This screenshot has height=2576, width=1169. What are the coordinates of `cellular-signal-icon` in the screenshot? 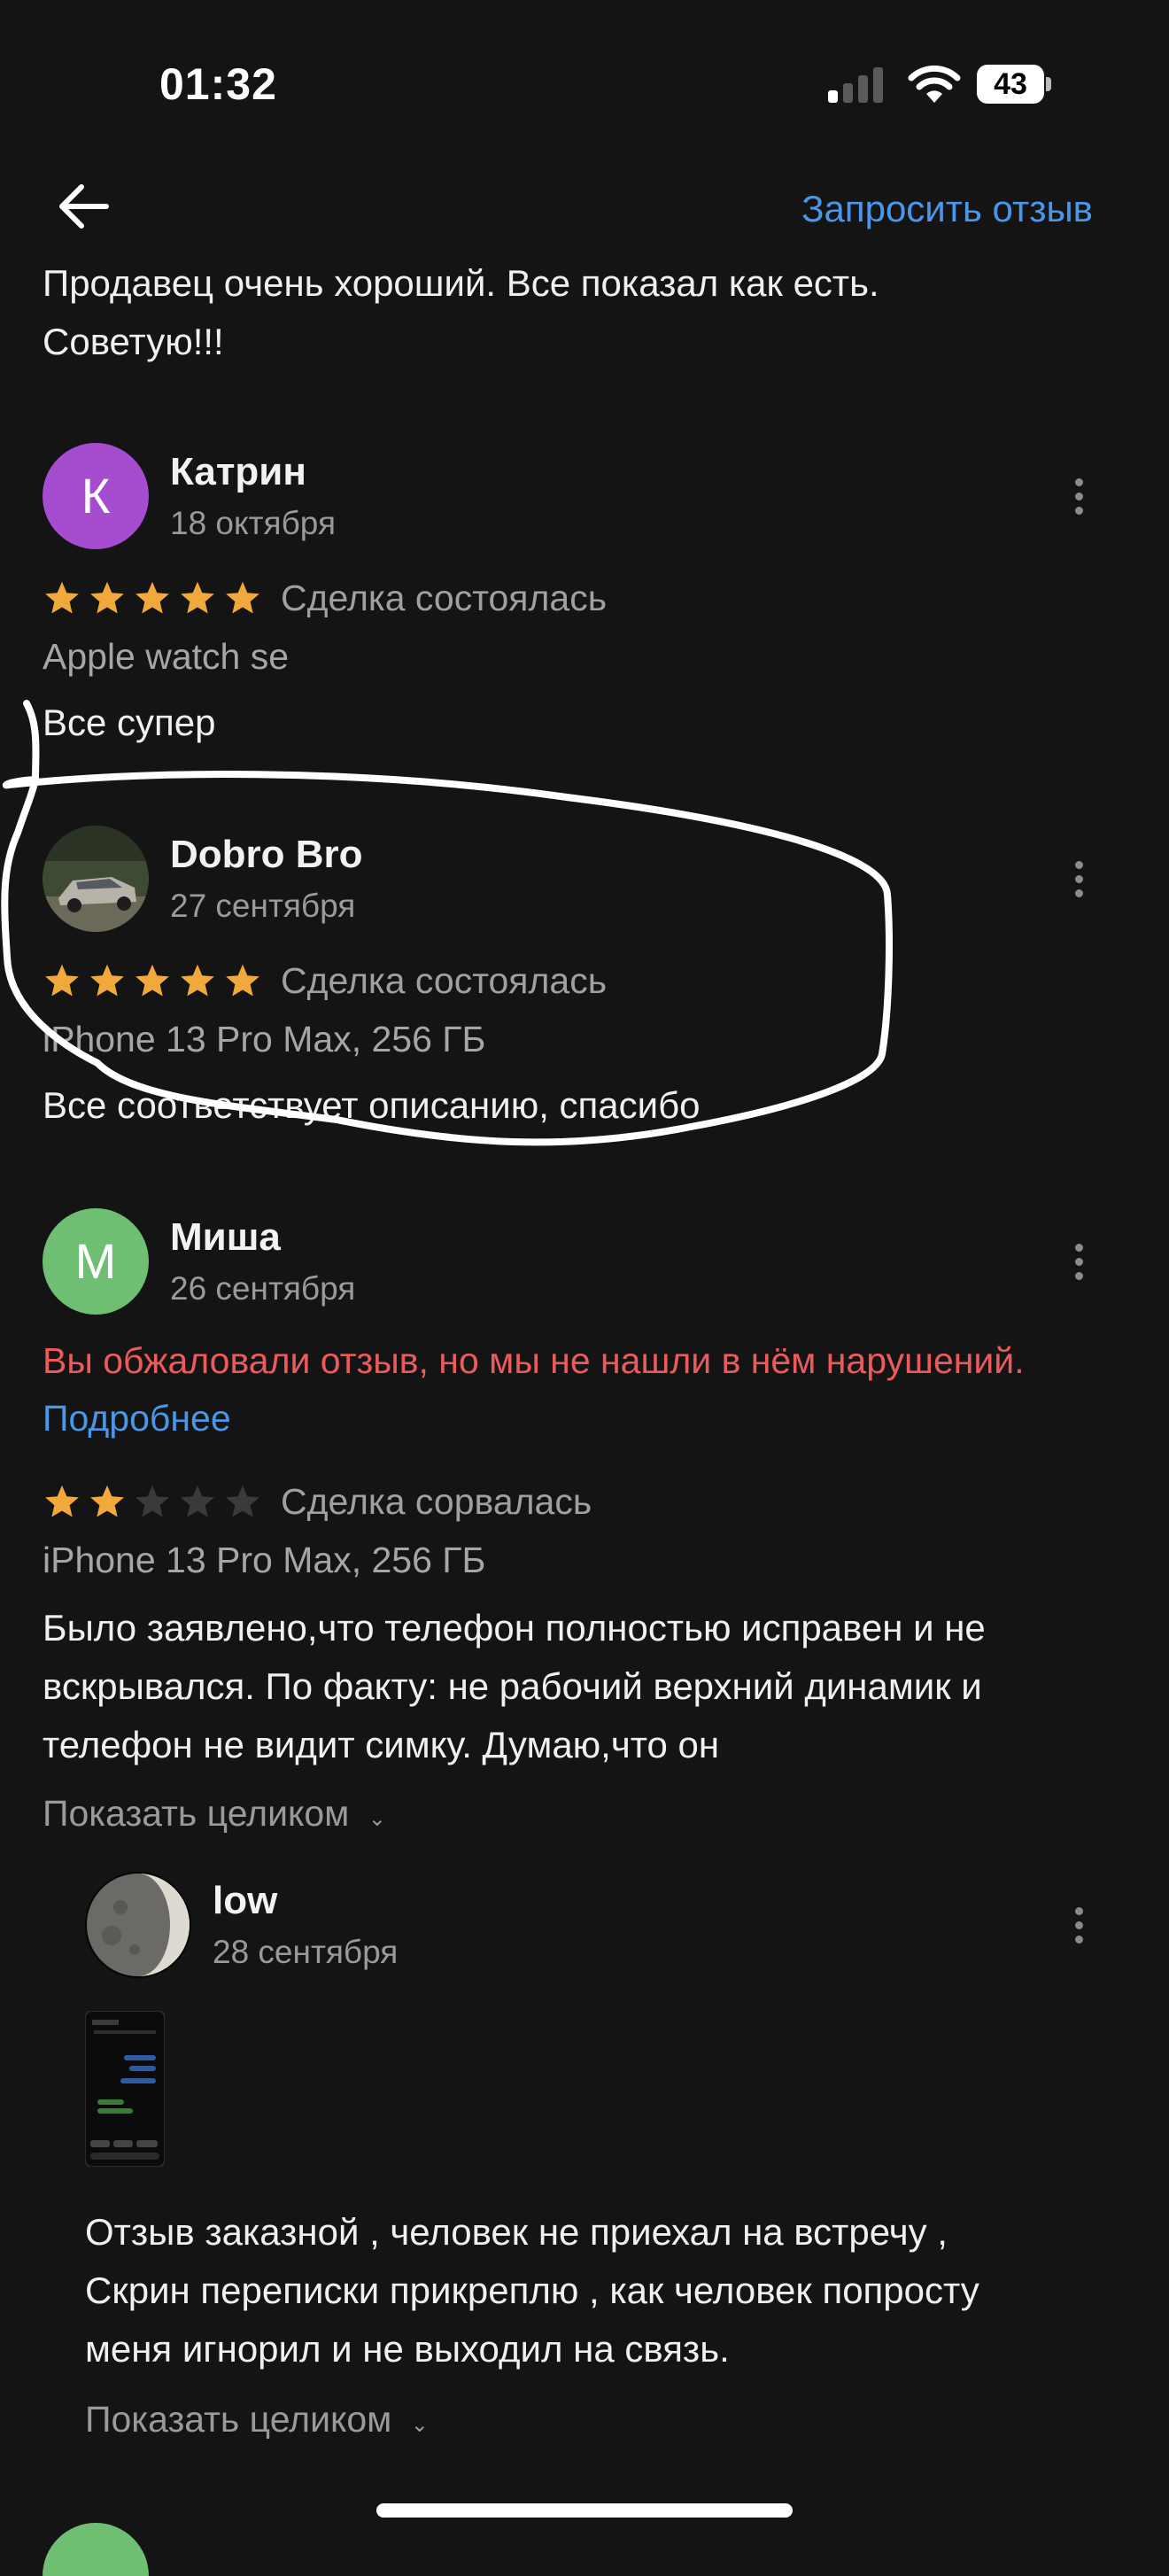 It's located at (856, 85).